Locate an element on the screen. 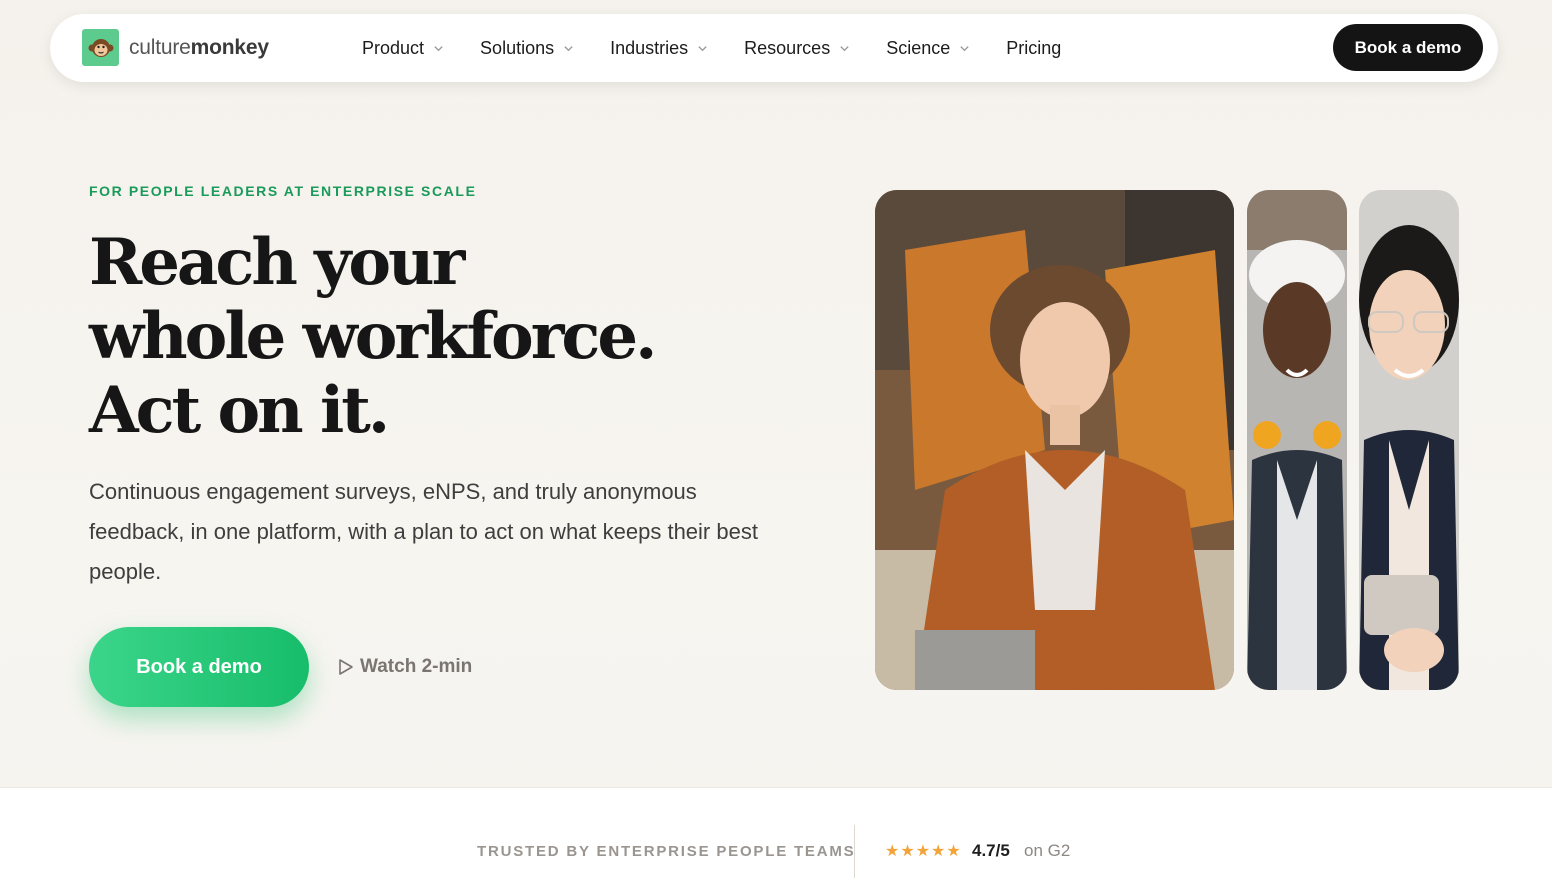  trust-divider is located at coordinates (854, 851).